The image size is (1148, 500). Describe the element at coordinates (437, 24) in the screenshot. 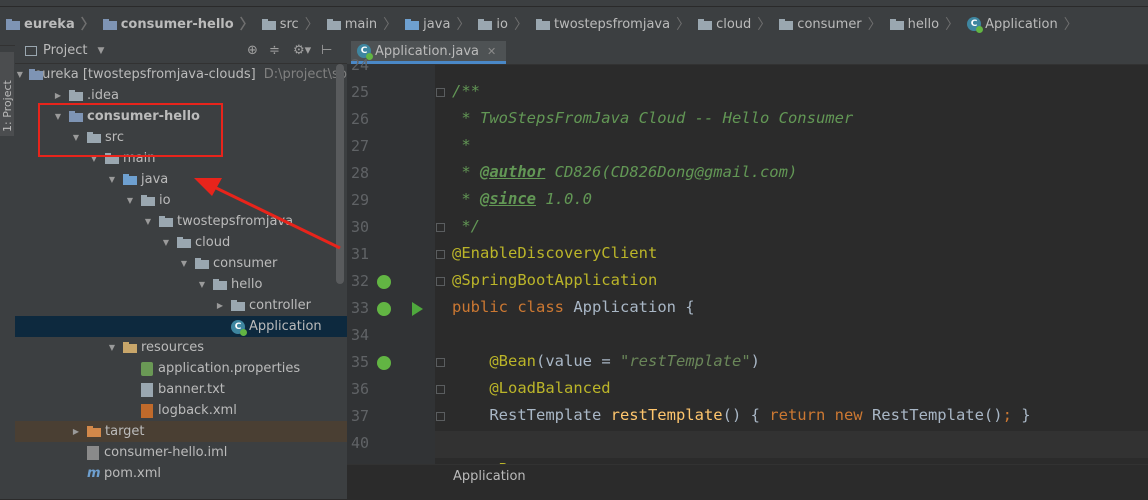

I see `breadcrumb-label: java` at that location.